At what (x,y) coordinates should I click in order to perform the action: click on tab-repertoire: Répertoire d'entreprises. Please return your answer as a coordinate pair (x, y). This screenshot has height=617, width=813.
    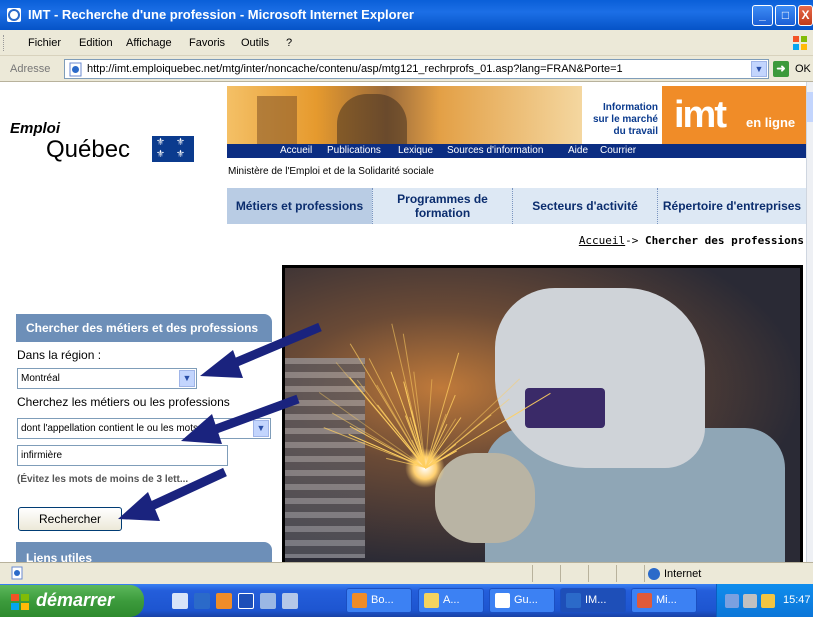
    Looking at the image, I should click on (731, 206).